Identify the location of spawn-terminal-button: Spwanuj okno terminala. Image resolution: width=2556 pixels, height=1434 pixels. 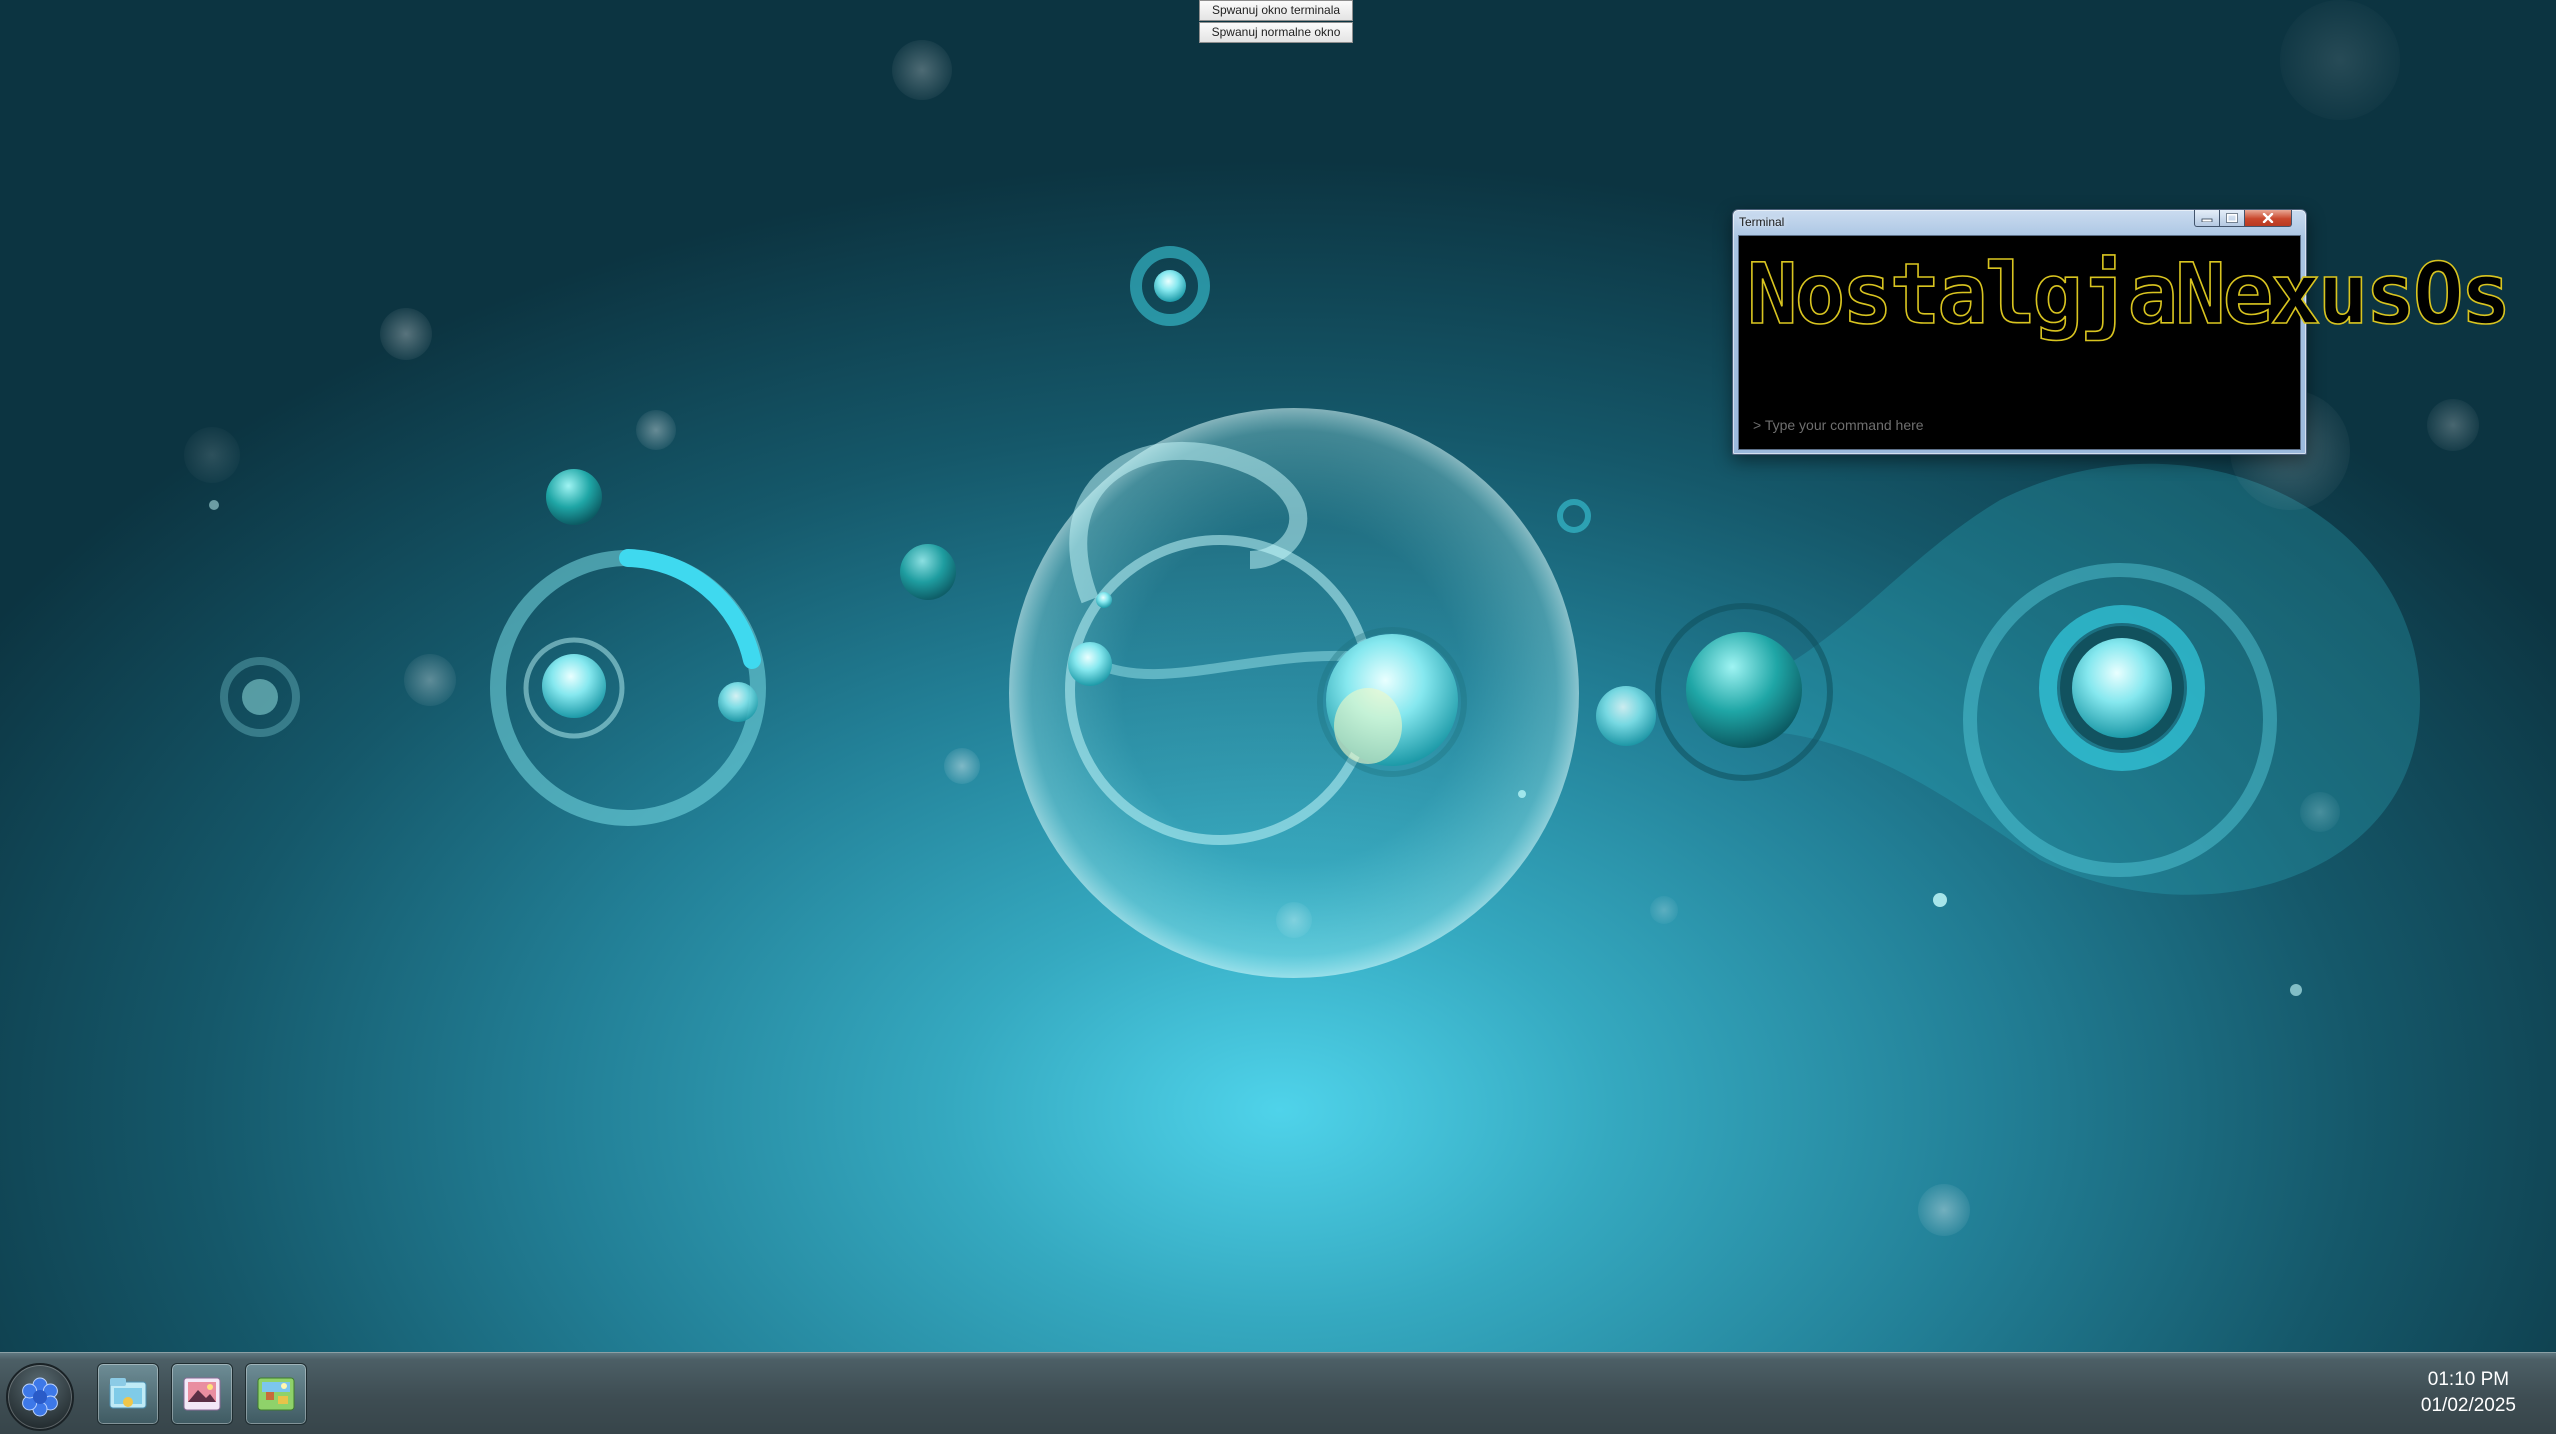
(1276, 10).